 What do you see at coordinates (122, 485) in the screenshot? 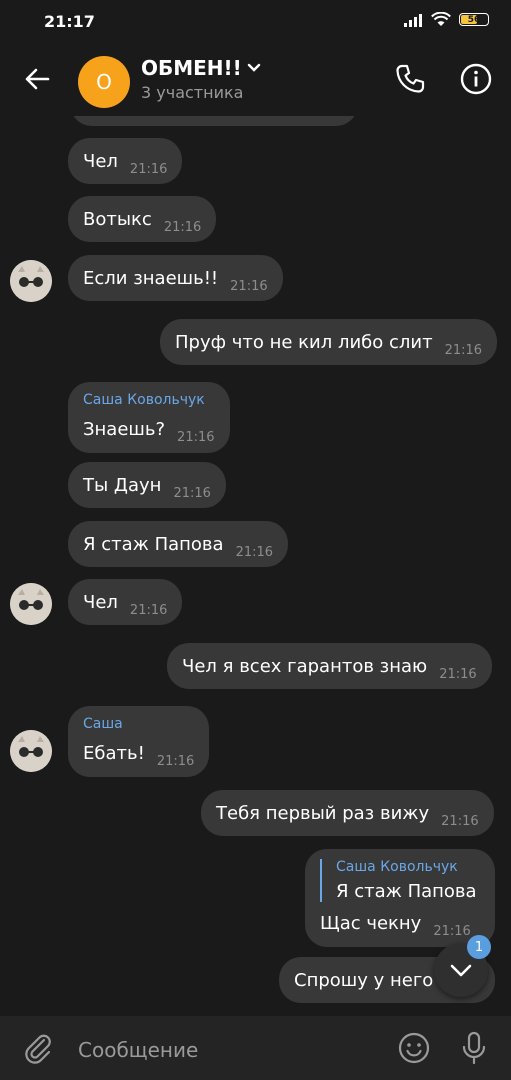
I see `message-text: Ты Даун` at bounding box center [122, 485].